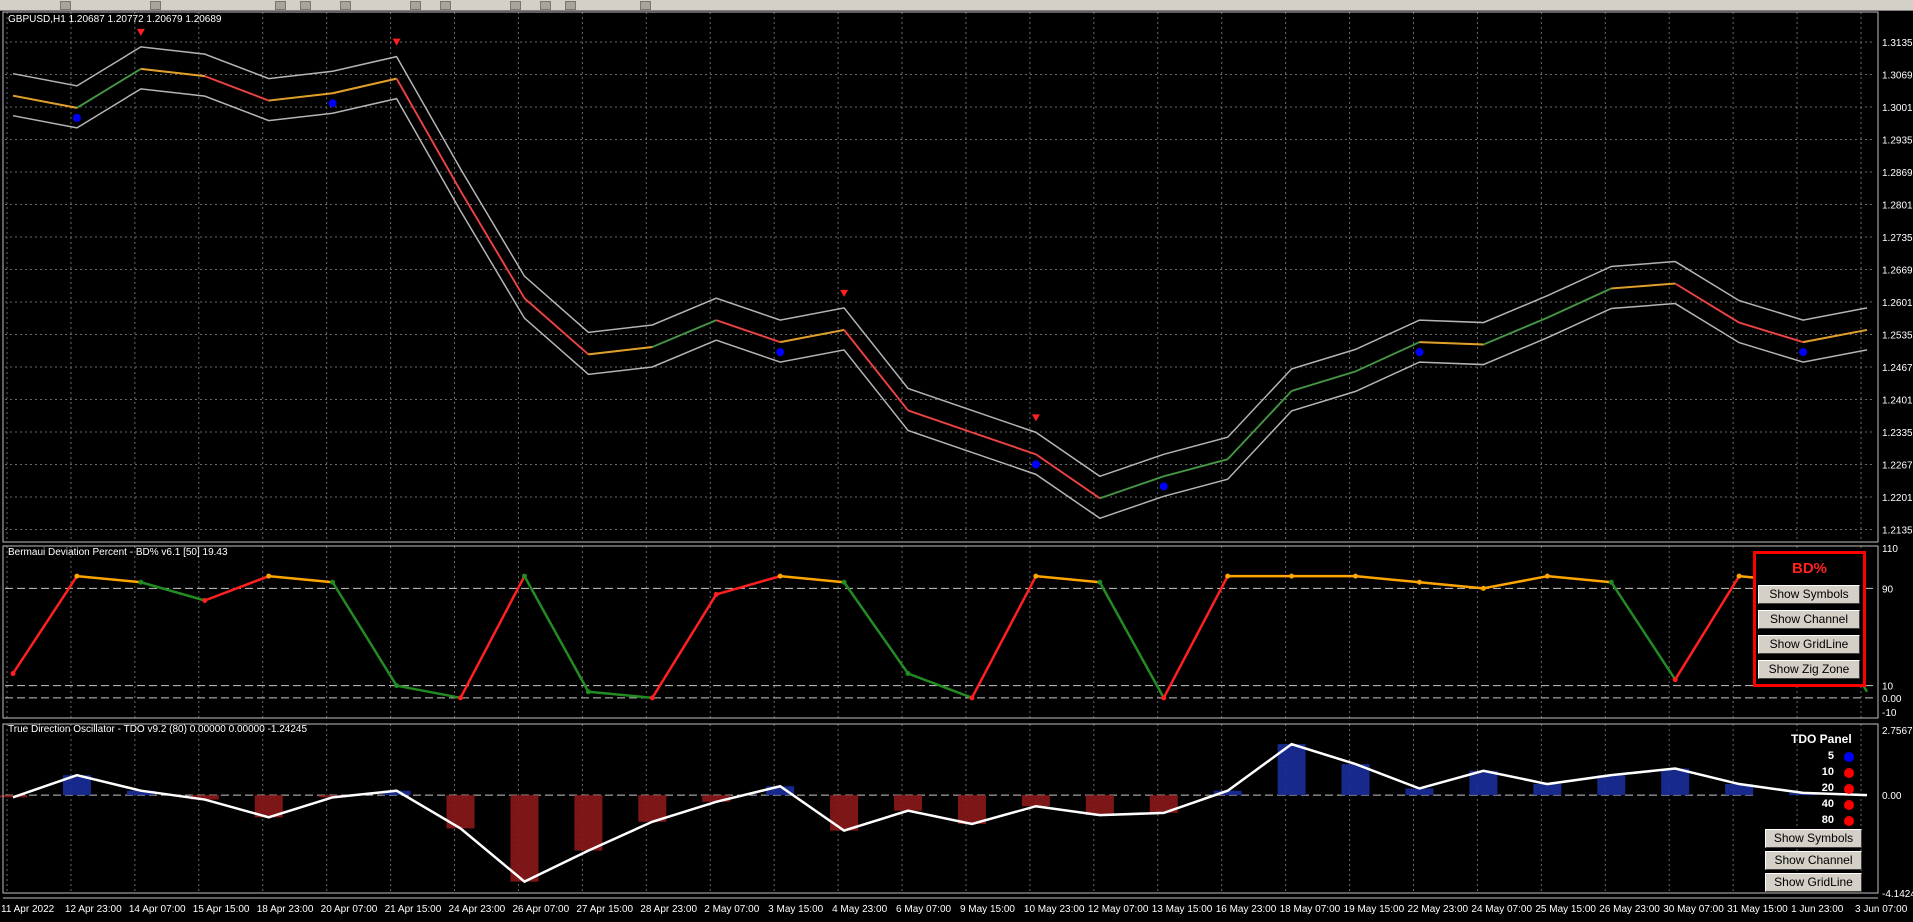 The image size is (1913, 922). I want to click on time-tick-label: 18 May 07:00, so click(1310, 909).